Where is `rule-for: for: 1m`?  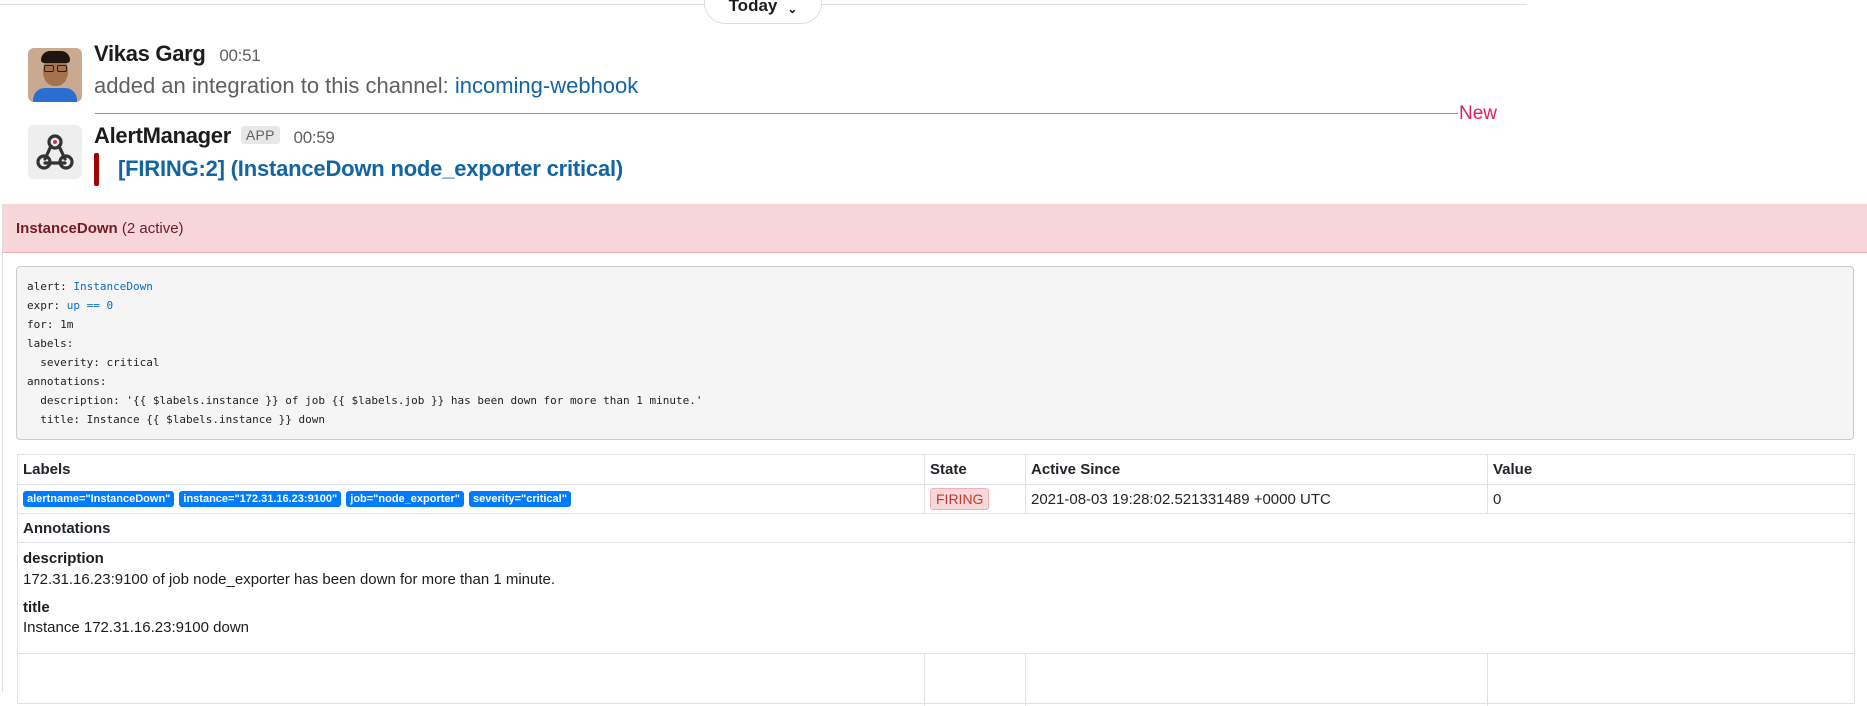
rule-for: for: 1m is located at coordinates (50, 324).